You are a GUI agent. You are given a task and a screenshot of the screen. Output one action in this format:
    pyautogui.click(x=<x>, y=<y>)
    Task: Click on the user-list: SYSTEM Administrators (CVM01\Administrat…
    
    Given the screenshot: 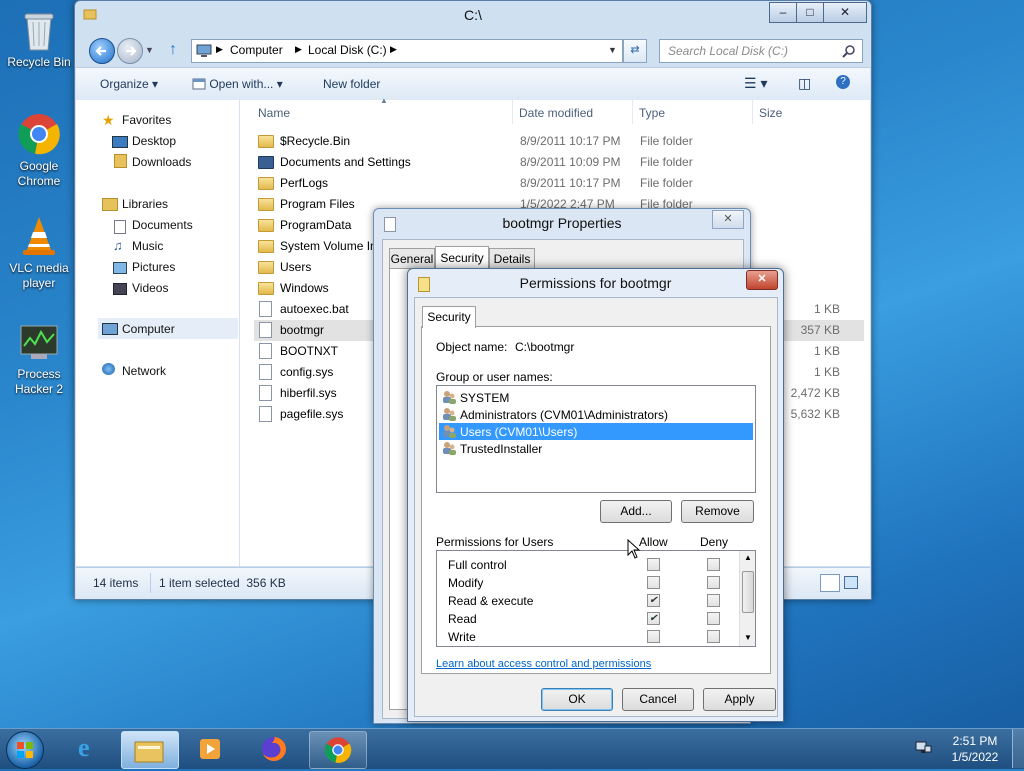 What is the action you would take?
    pyautogui.click(x=596, y=439)
    